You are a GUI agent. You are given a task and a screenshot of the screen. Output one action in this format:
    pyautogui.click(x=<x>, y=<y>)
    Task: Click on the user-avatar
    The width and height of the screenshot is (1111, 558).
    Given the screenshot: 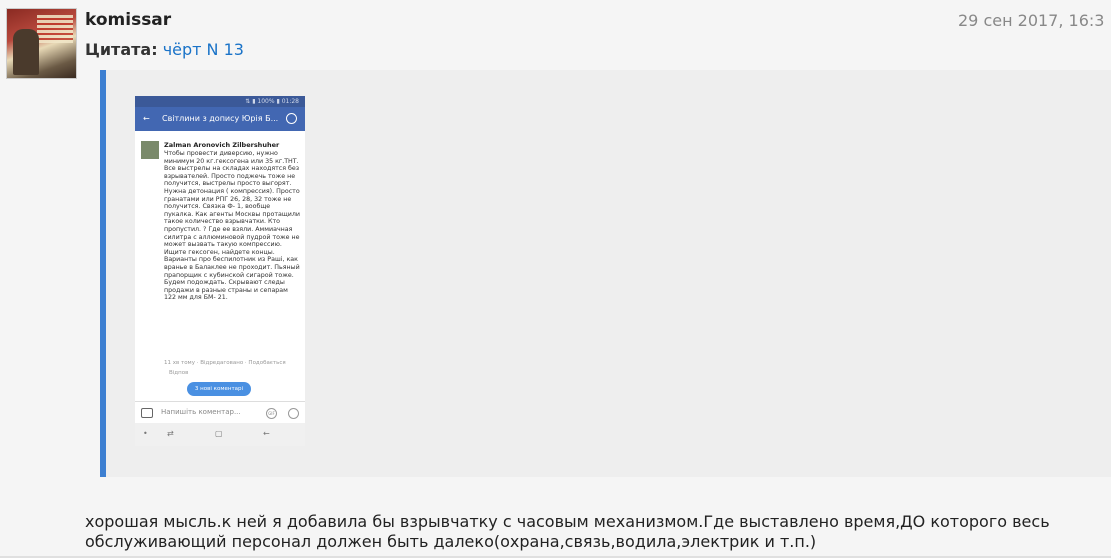 What is the action you would take?
    pyautogui.click(x=41, y=43)
    